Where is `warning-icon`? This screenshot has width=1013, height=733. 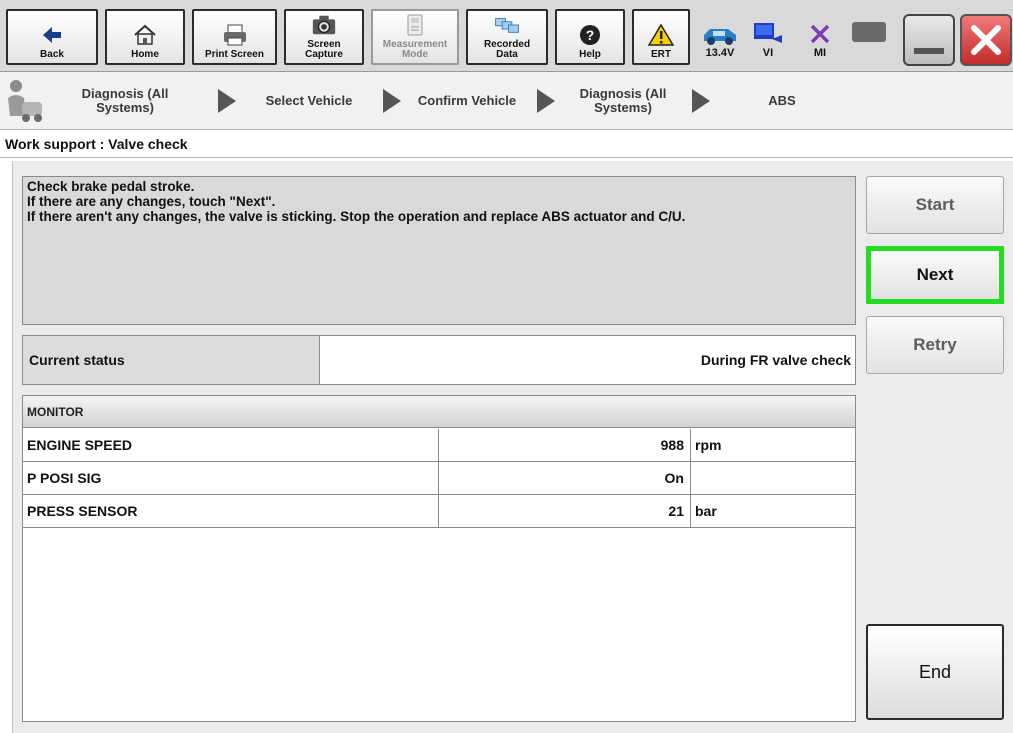
warning-icon is located at coordinates (661, 35).